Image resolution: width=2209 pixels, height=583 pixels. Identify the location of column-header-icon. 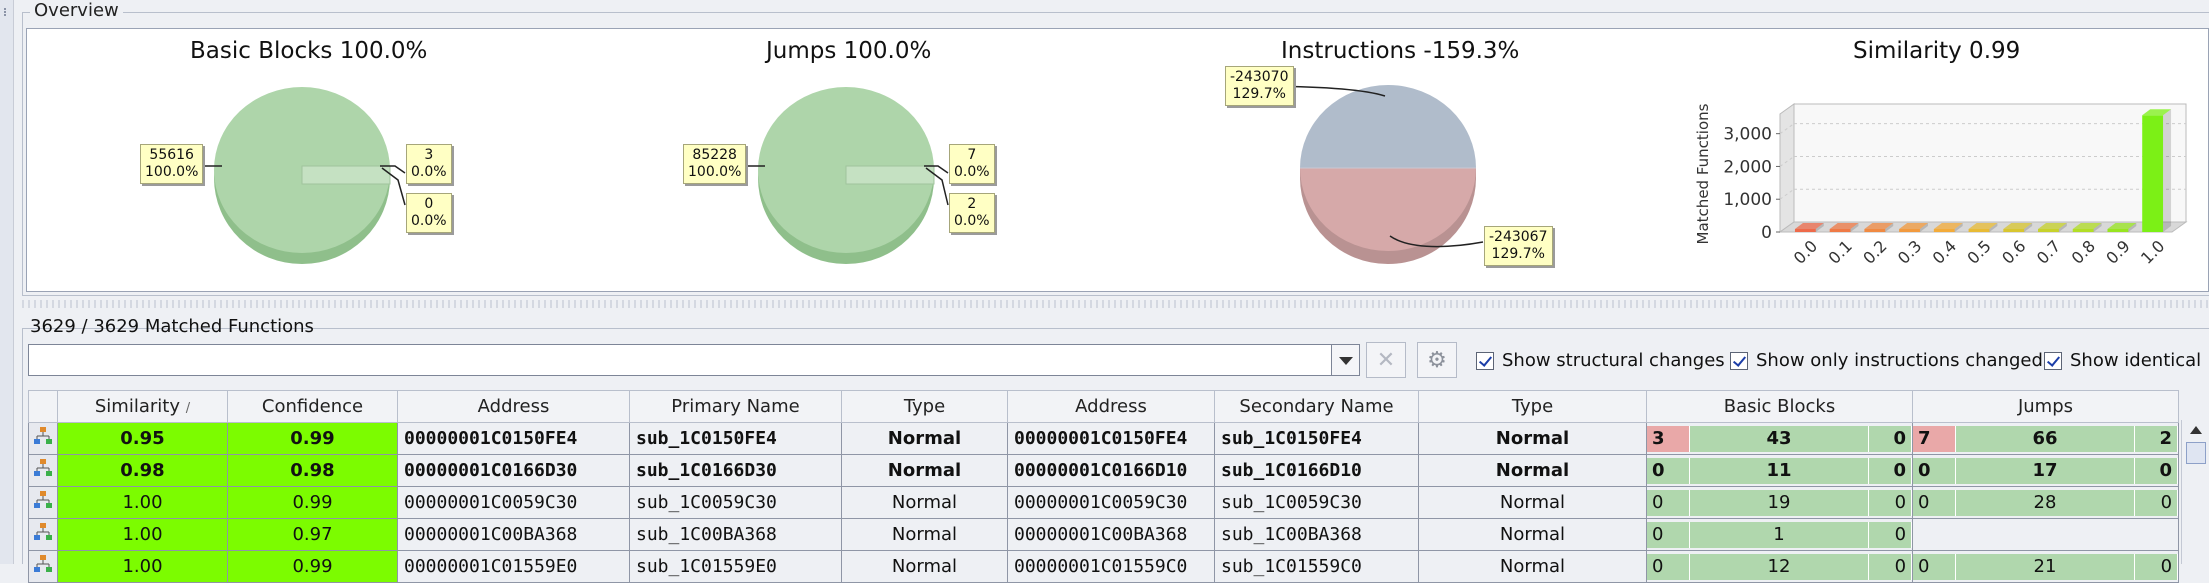
(43, 406).